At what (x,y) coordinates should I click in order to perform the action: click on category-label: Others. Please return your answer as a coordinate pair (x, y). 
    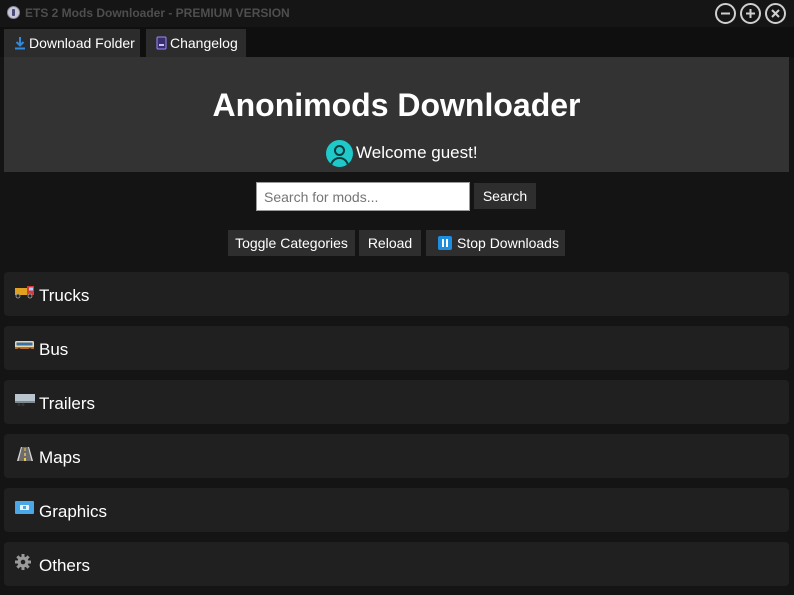
    Looking at the image, I should click on (65, 565).